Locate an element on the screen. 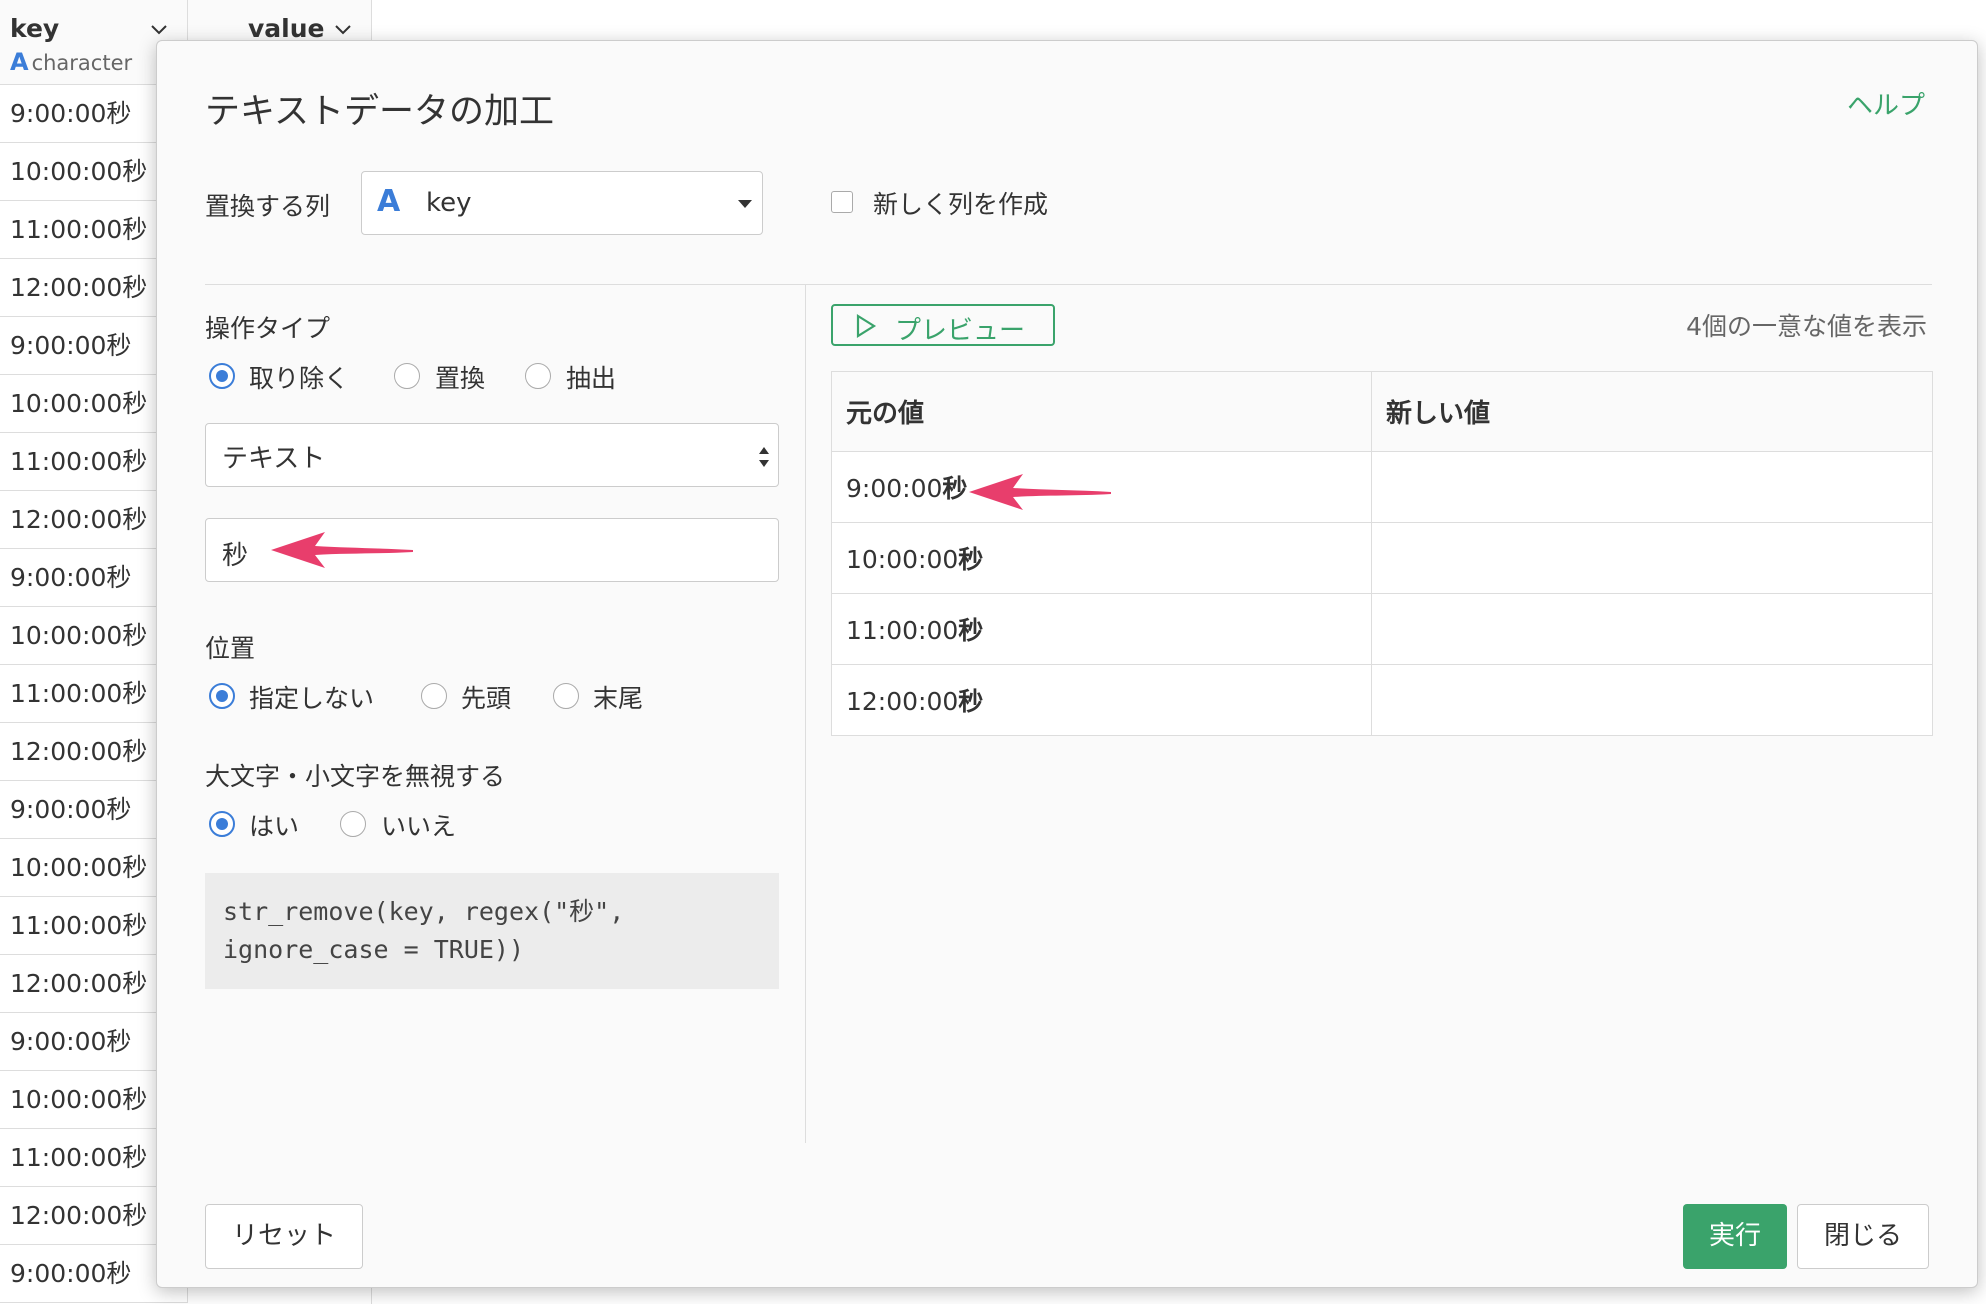 This screenshot has height=1304, width=1986. radio-remove-label: 取り除く is located at coordinates (299, 378).